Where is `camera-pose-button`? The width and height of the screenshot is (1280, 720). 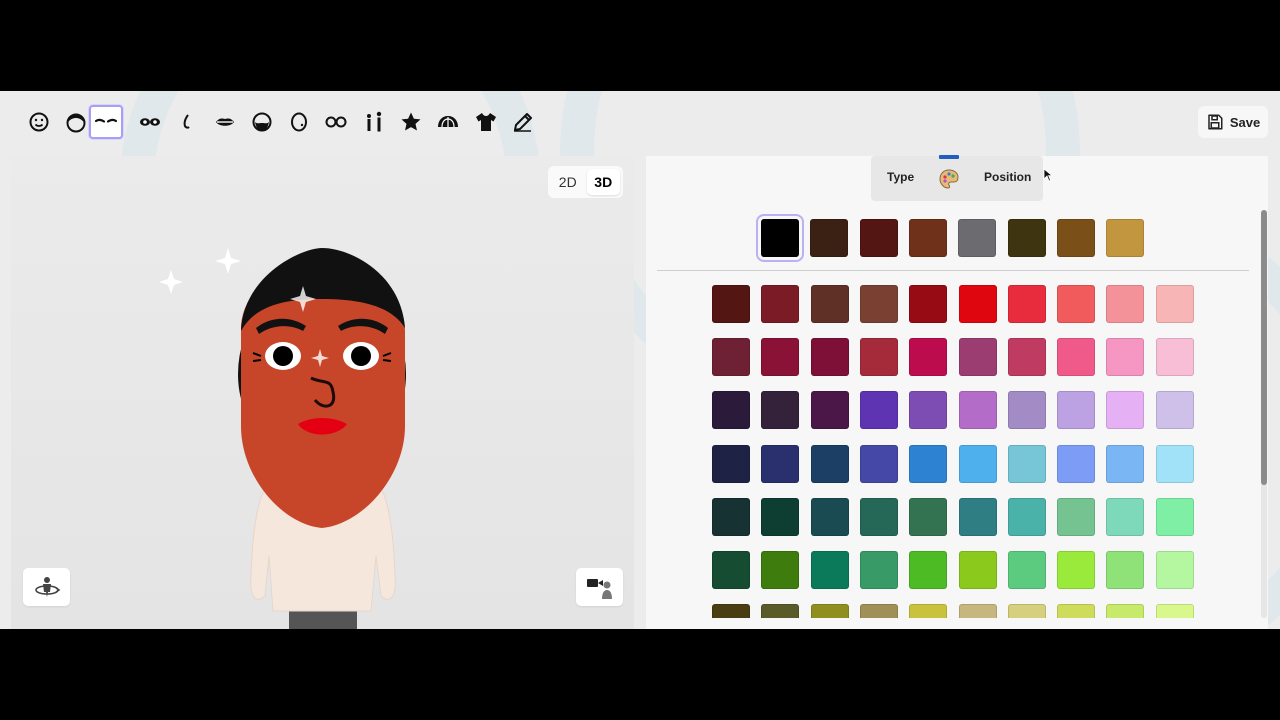 camera-pose-button is located at coordinates (599, 587).